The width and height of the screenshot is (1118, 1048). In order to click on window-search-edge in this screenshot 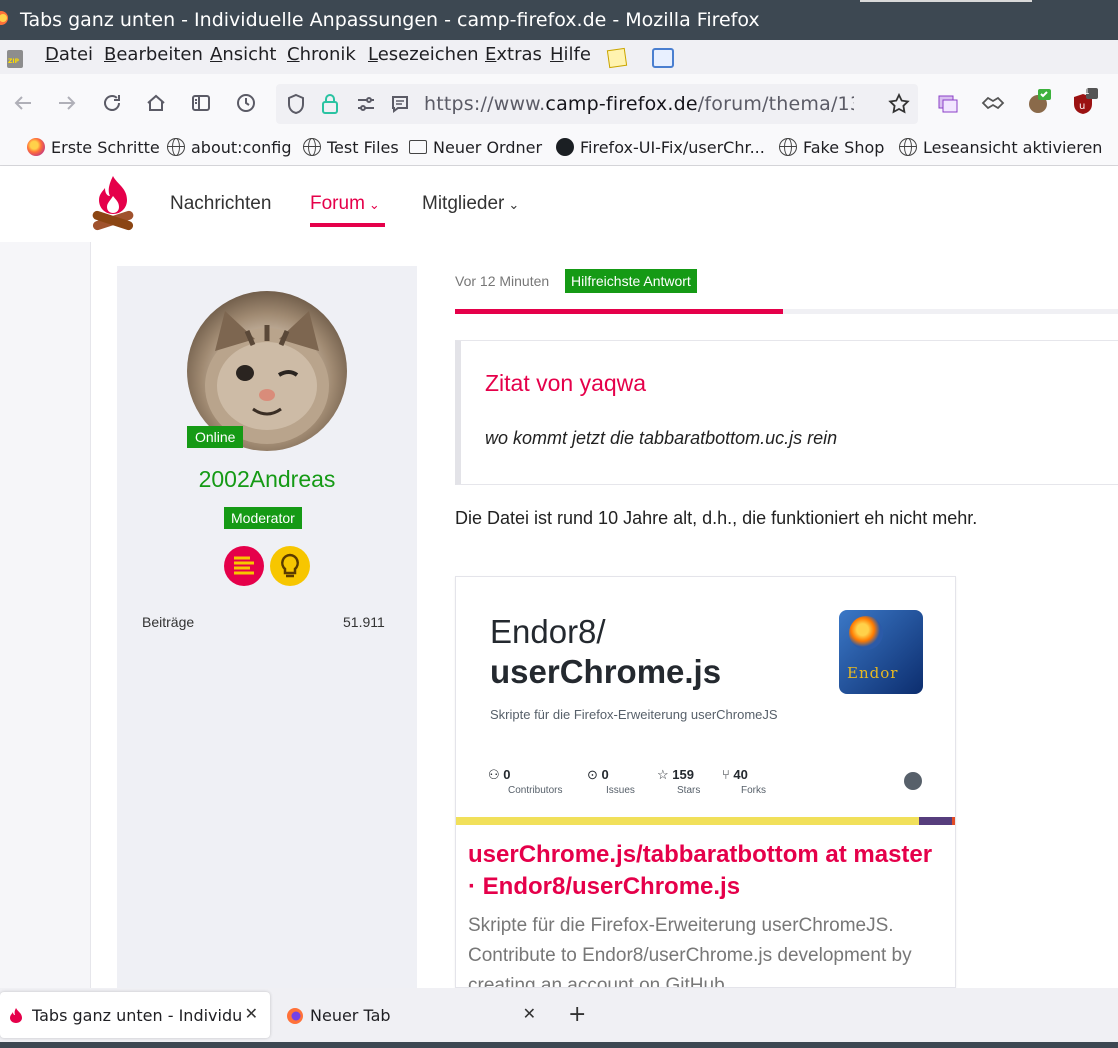, I will do `click(946, 1)`.